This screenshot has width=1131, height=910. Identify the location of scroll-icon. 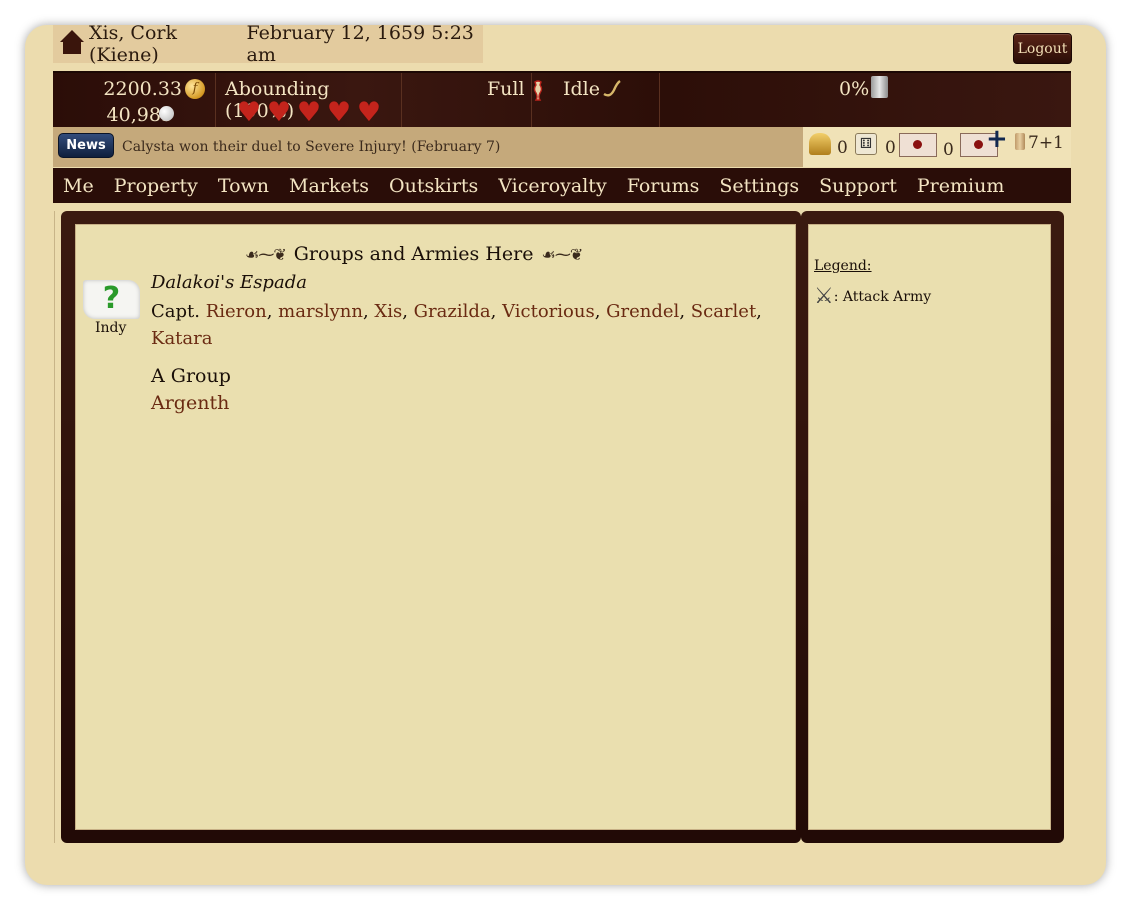
(1020, 141).